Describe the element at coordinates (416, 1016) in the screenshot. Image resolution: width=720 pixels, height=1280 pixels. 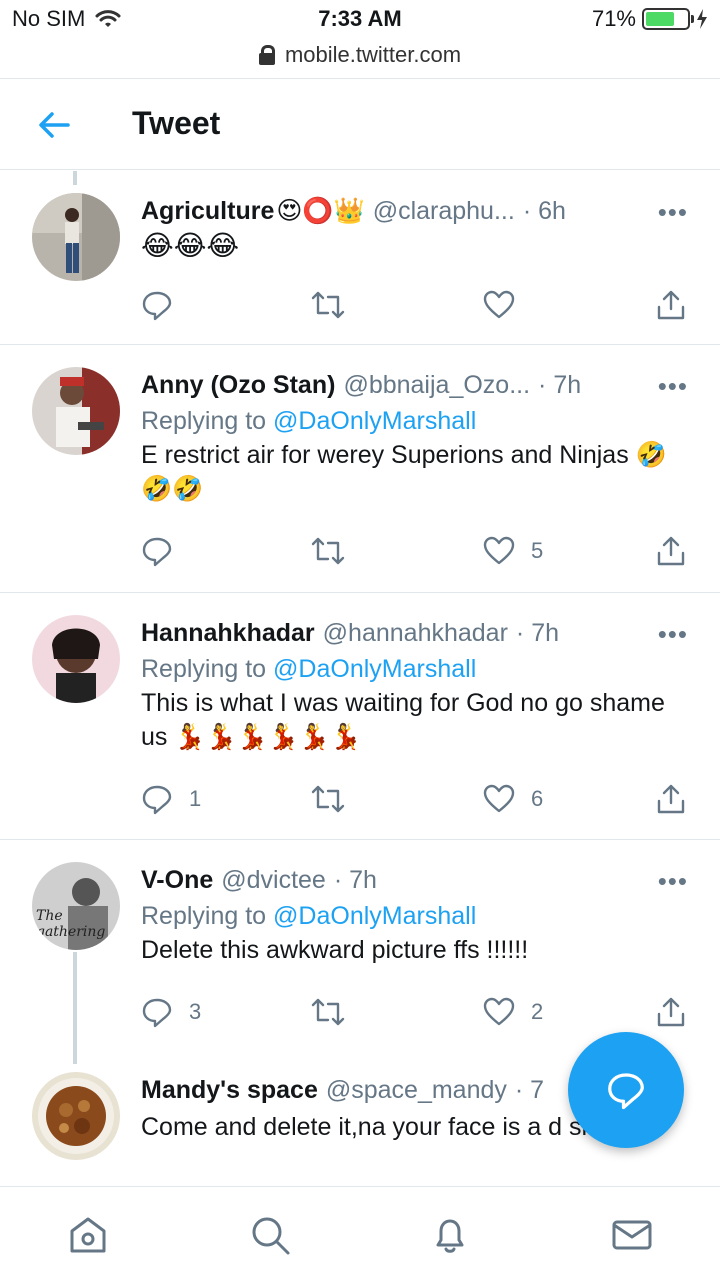
I see `tweet-actions: 3 2` at that location.